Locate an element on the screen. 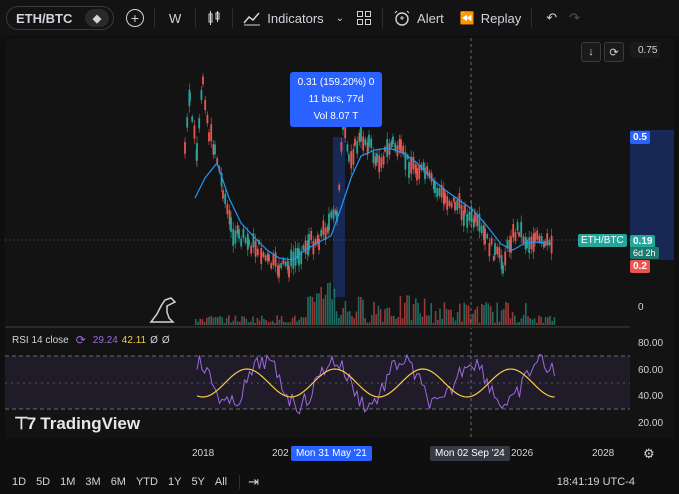 Image resolution: width=679 pixels, height=494 pixels. clock: 18:41:19 UTC-4 is located at coordinates (596, 482).